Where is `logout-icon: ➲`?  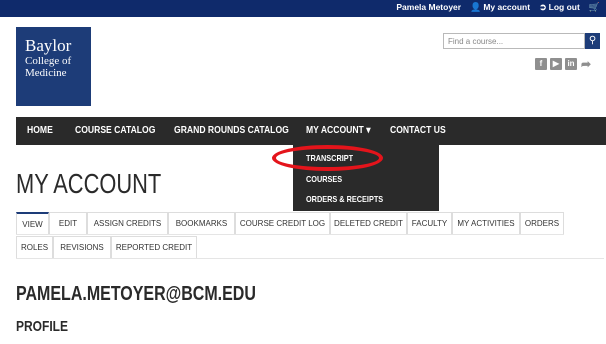
logout-icon: ➲ is located at coordinates (543, 6).